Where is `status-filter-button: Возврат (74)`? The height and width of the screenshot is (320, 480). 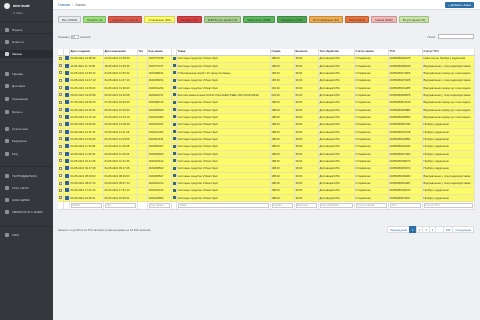 status-filter-button: Возврат (74) is located at coordinates (189, 19).